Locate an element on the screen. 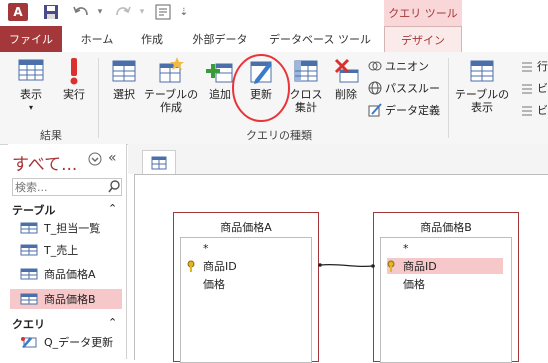  field-label: 価格 is located at coordinates (414, 284).